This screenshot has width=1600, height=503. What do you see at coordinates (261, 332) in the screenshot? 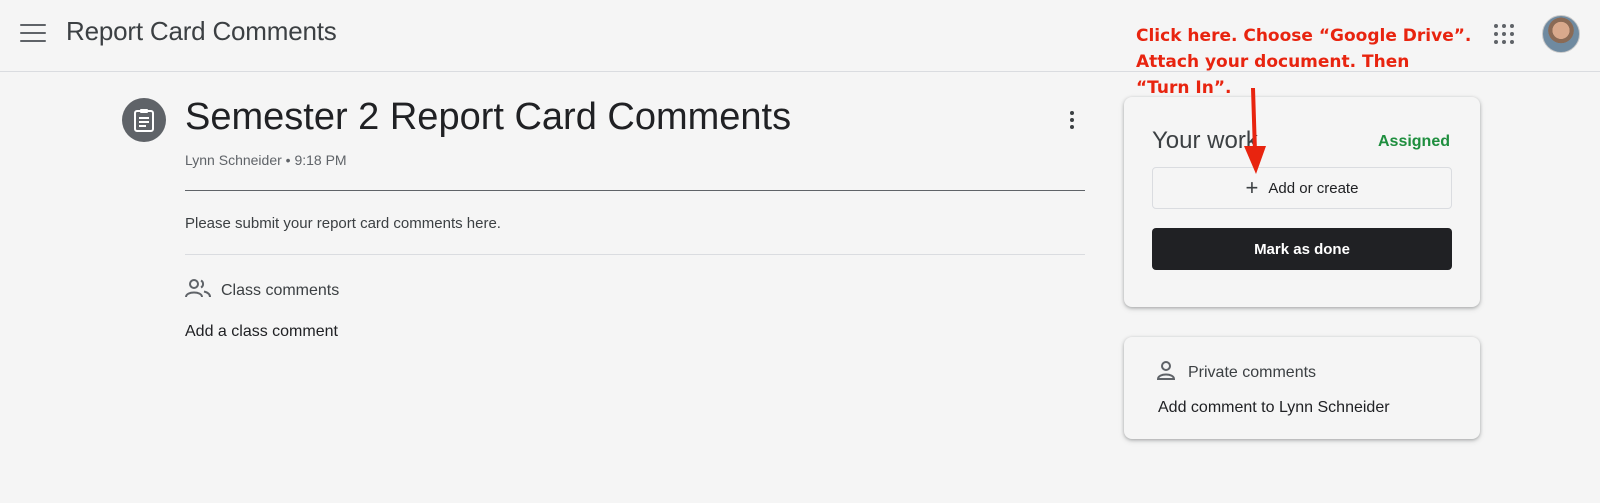
I see `add-class-comment-link: Add a class comment` at bounding box center [261, 332].